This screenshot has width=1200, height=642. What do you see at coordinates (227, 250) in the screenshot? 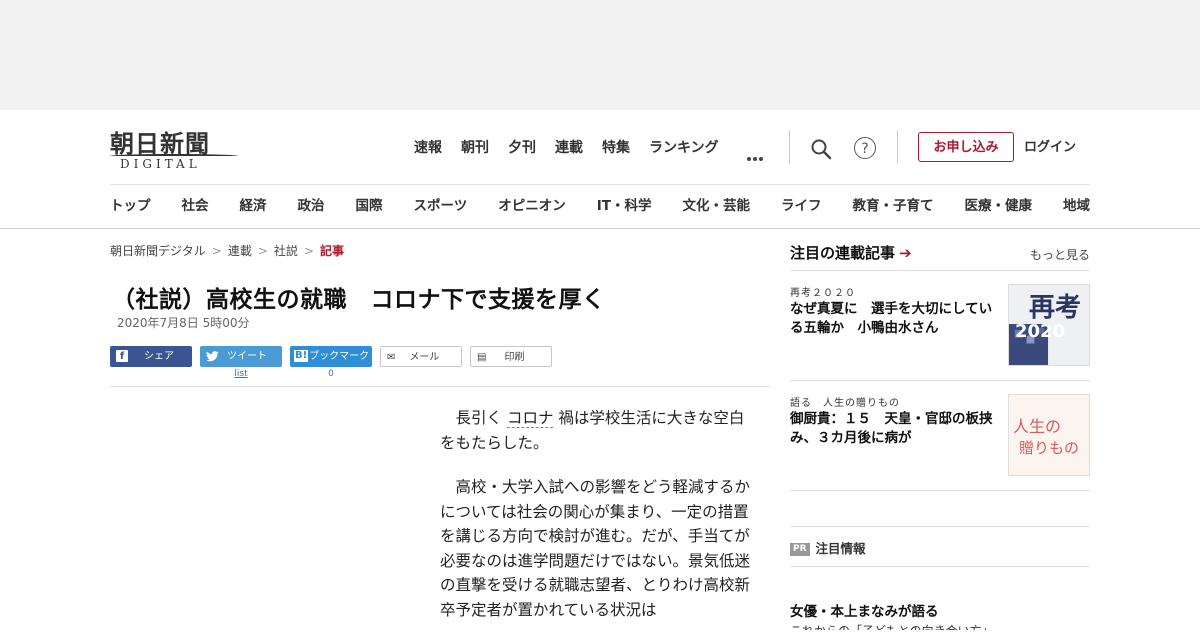
I see `breadcrumb: 朝日新聞デジタル > 連載 > 社説 > 記事` at bounding box center [227, 250].